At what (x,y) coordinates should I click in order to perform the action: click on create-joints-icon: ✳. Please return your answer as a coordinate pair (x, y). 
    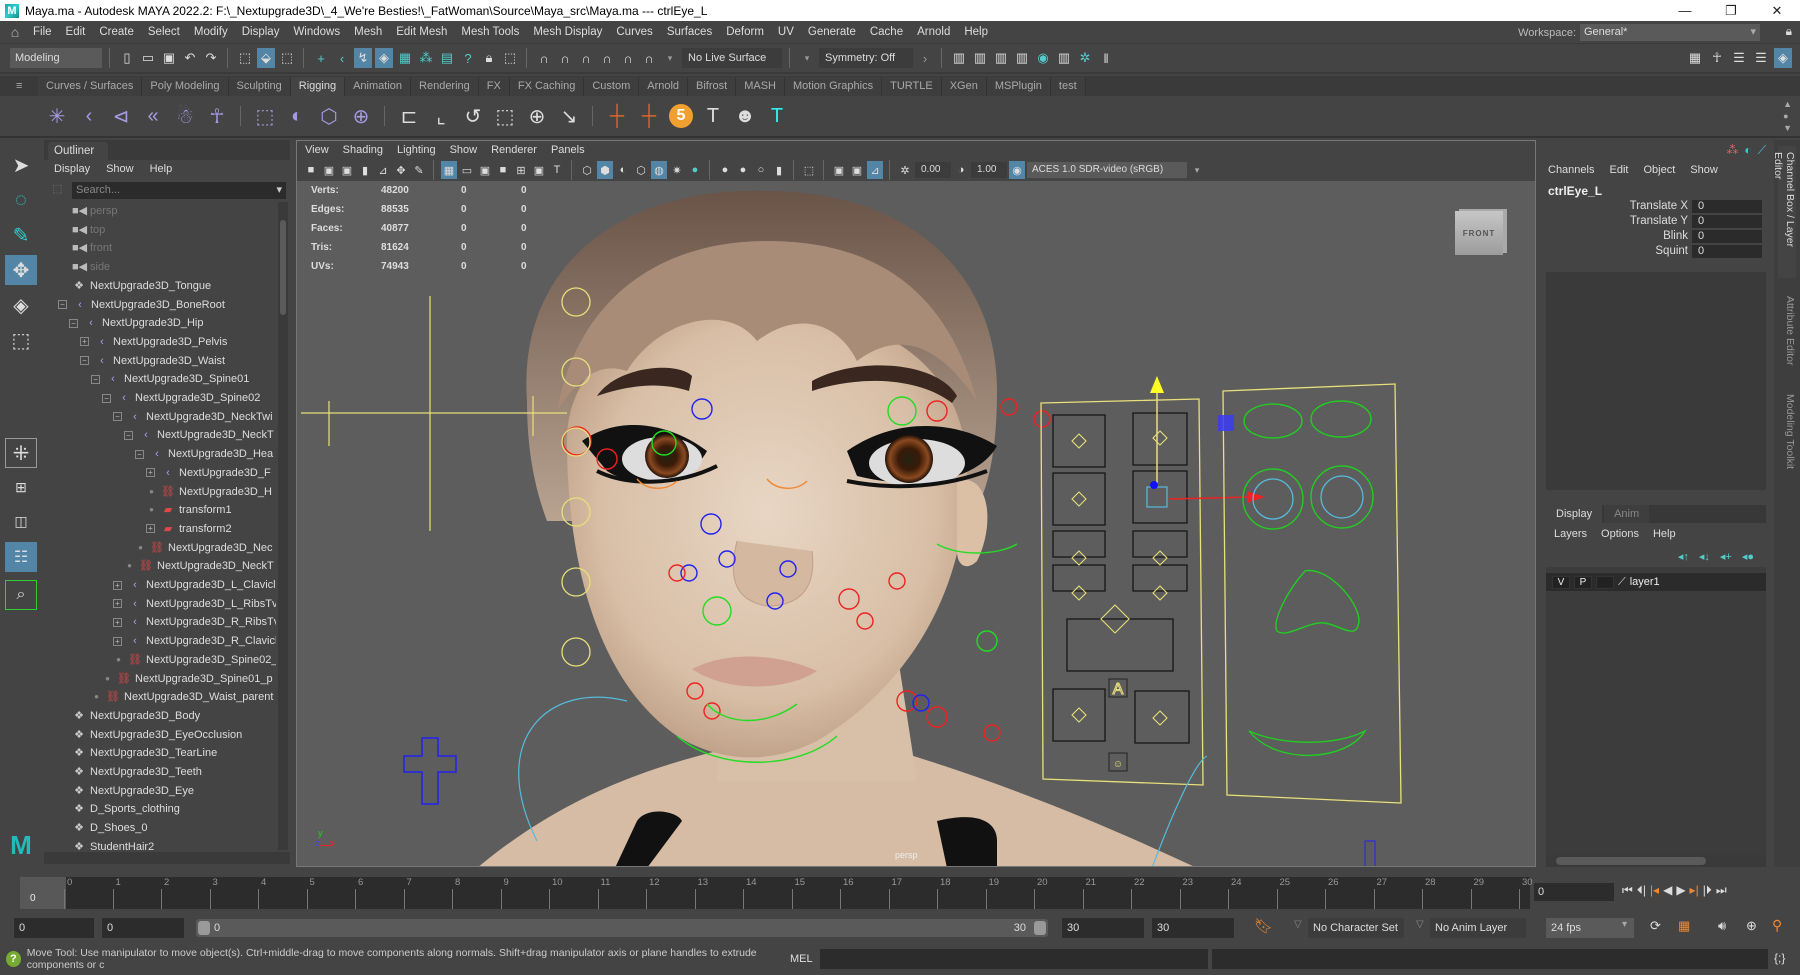
    Looking at the image, I should click on (57, 116).